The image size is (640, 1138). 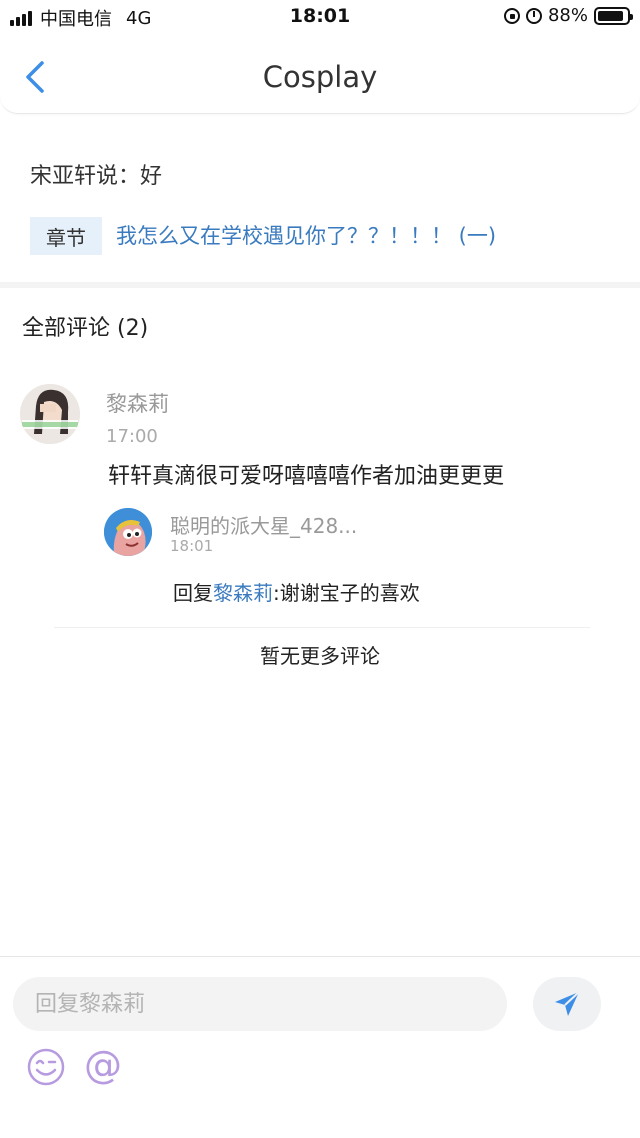 I want to click on reply-avatar-image, so click(x=128, y=532).